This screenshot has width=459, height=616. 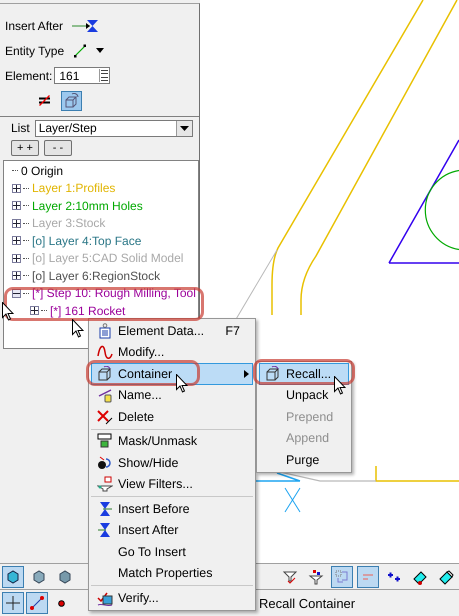 I want to click on toolpath-line, so click(x=278, y=477).